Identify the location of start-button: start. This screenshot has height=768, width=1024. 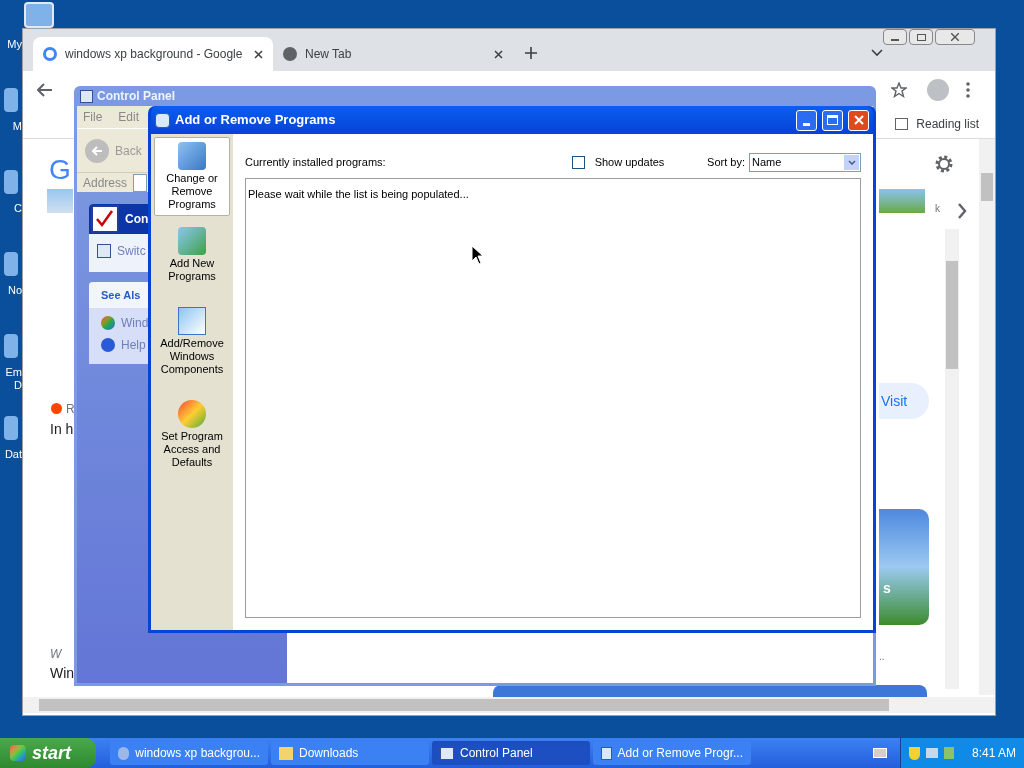
(48, 753).